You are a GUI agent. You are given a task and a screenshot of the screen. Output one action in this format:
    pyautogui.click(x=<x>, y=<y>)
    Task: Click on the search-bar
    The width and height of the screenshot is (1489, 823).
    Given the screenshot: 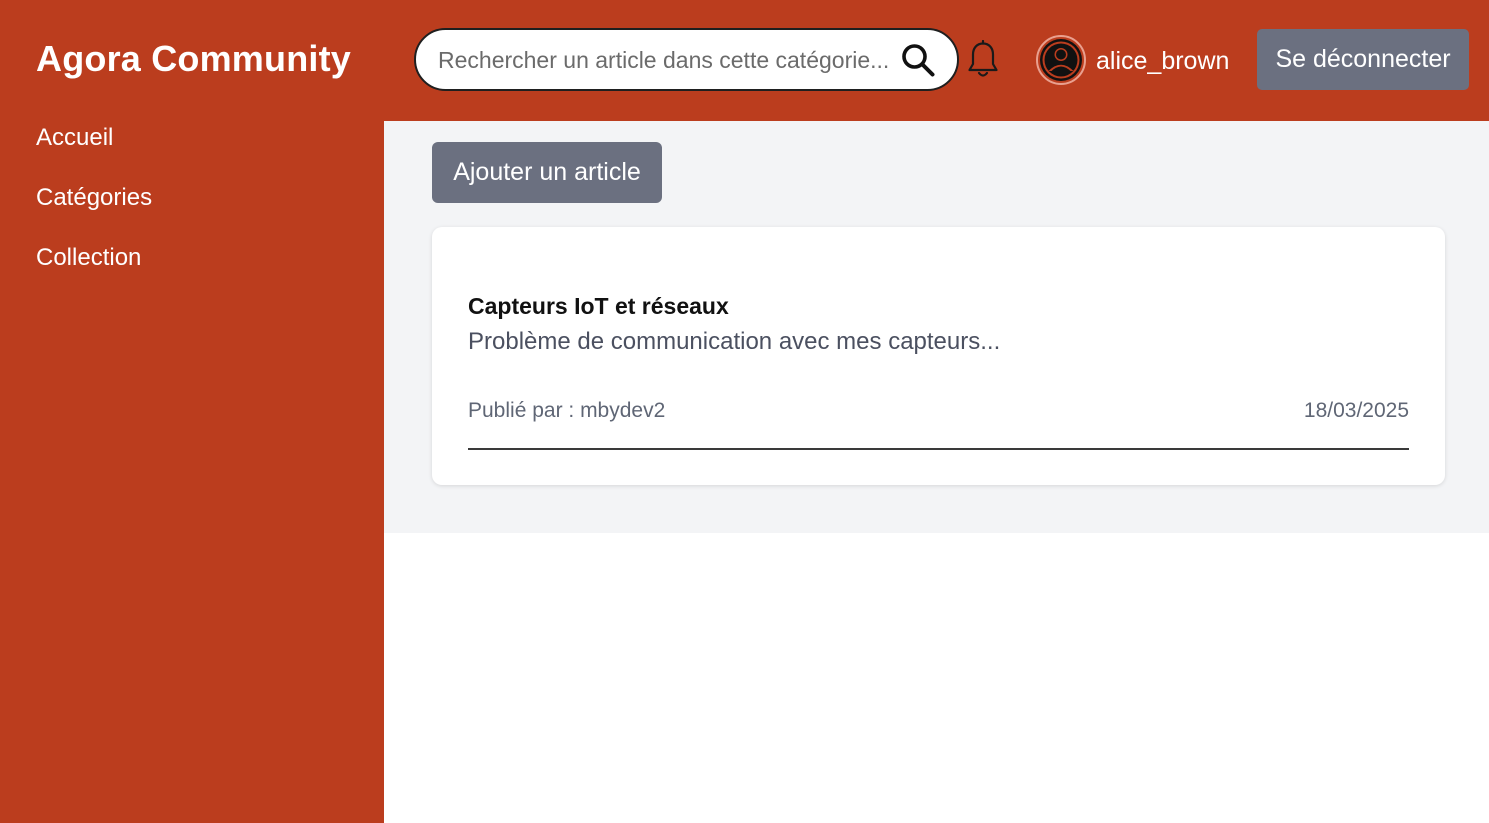 What is the action you would take?
    pyautogui.click(x=686, y=59)
    